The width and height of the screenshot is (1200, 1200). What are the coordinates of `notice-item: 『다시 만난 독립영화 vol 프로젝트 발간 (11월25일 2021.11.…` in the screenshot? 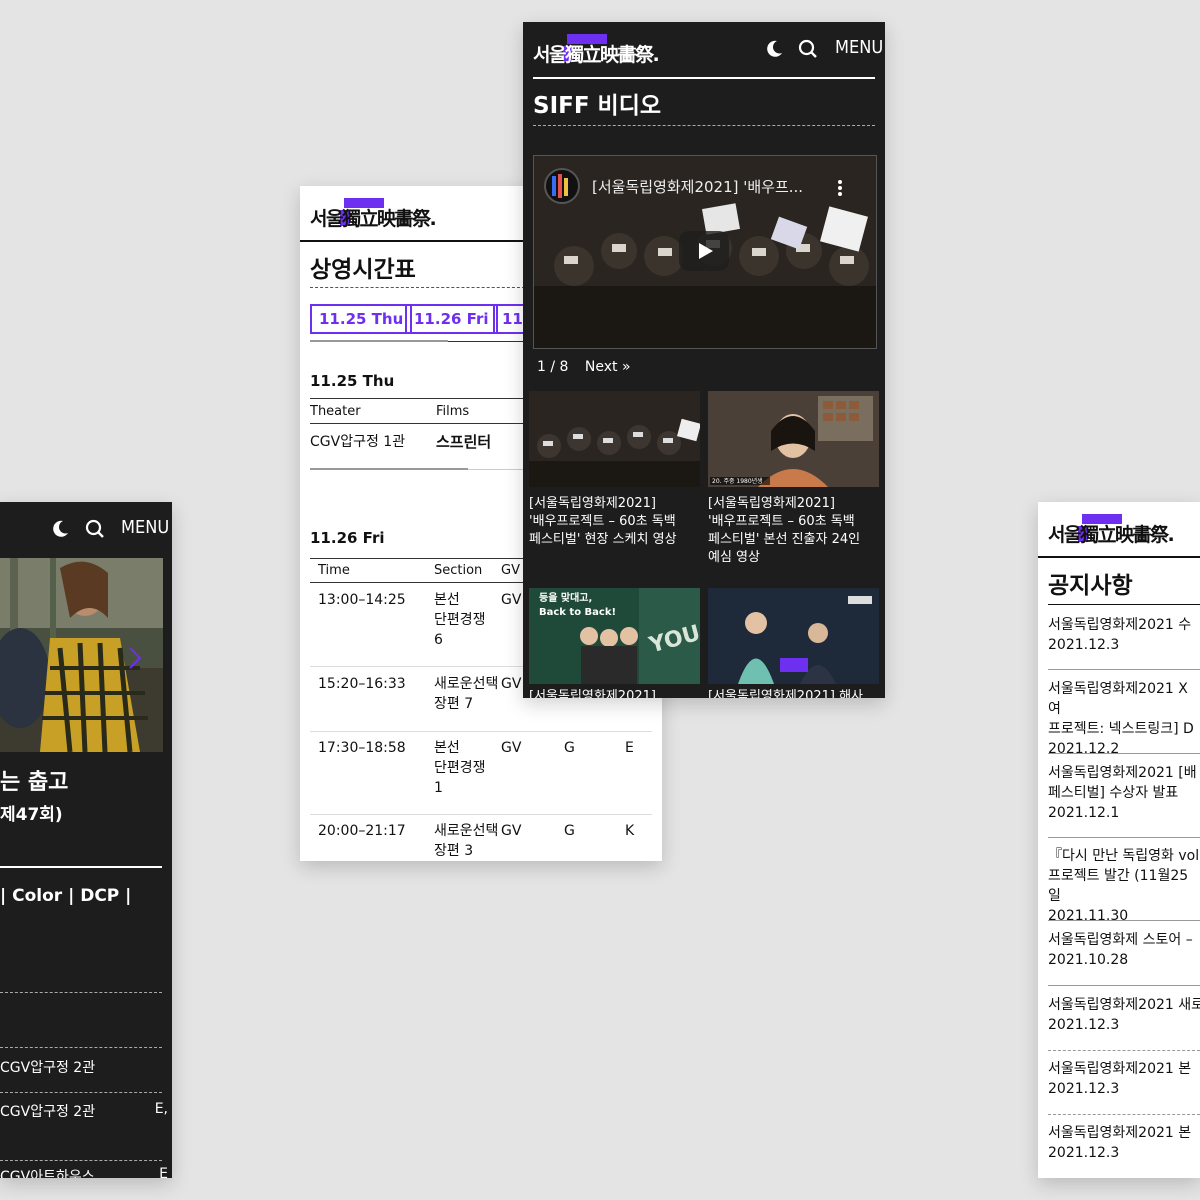 It's located at (1124, 886).